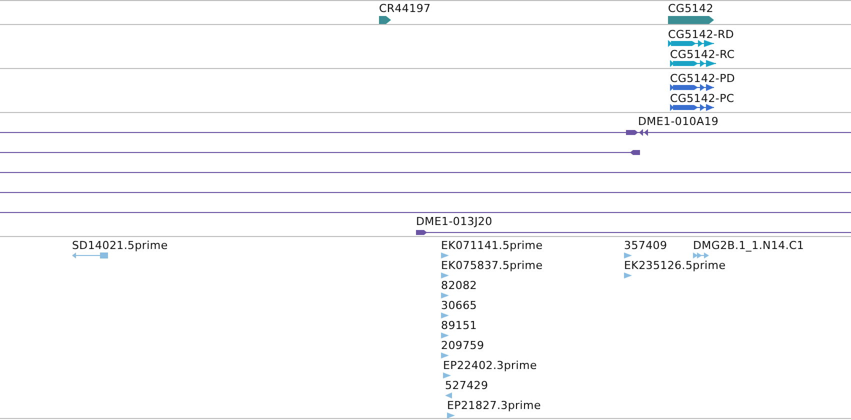 The height and width of the screenshot is (420, 851). Describe the element at coordinates (459, 305) in the screenshot. I see `est-label: 30665` at that location.